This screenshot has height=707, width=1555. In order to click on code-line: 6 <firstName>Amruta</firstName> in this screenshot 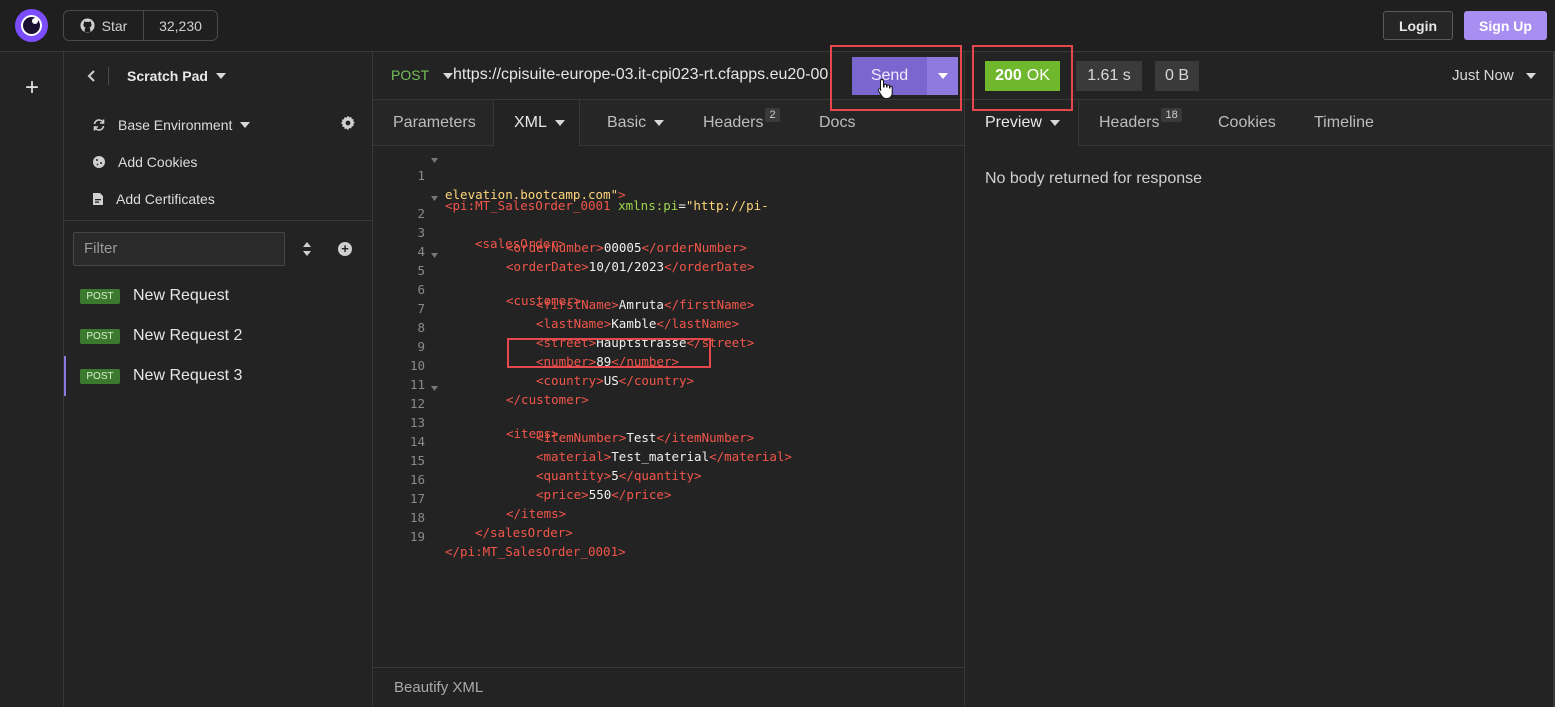, I will do `click(669, 289)`.